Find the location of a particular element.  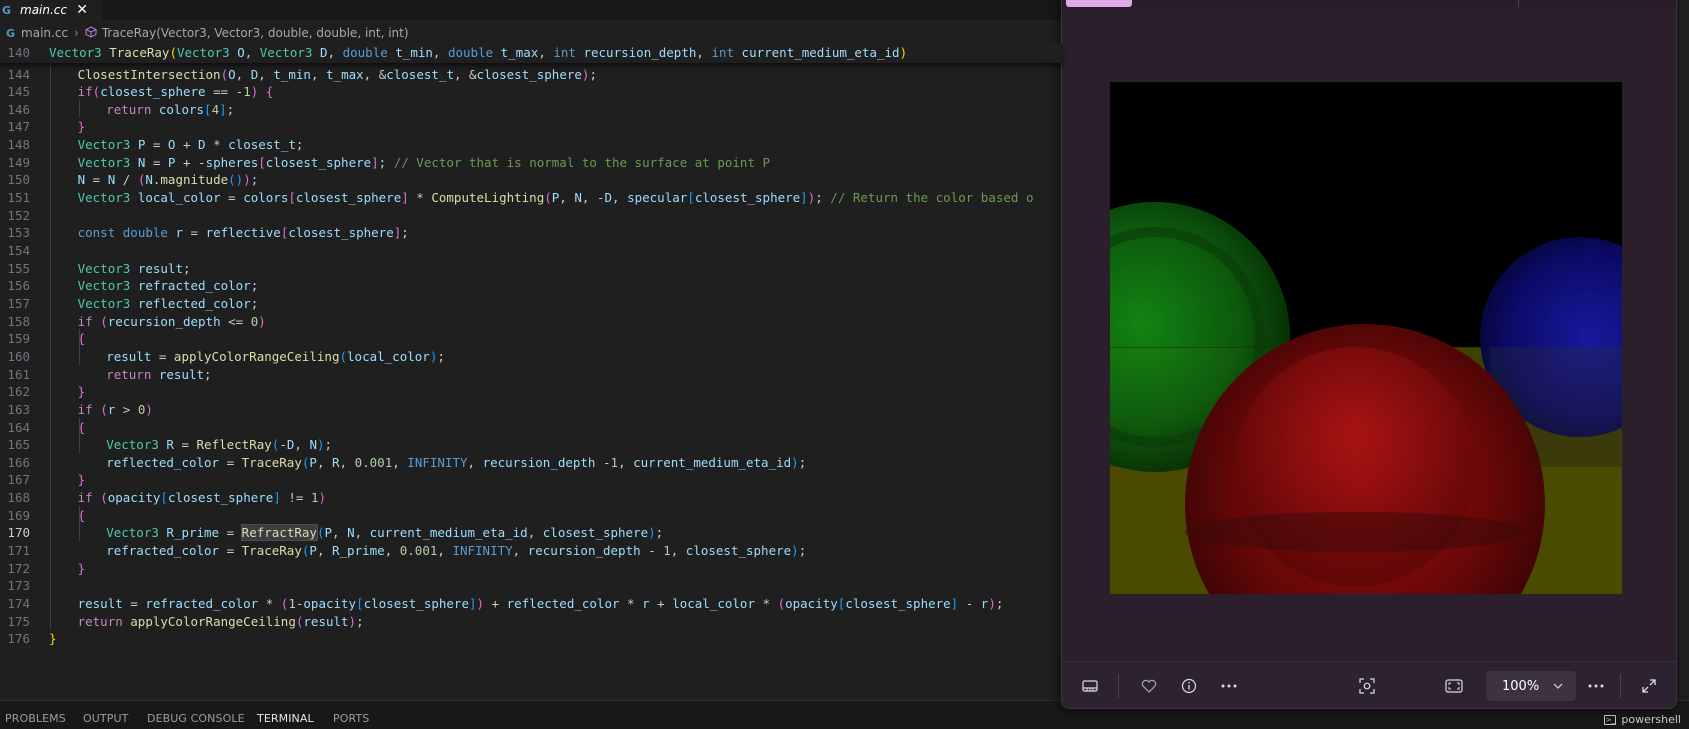

scan-icon is located at coordinates (1367, 686).